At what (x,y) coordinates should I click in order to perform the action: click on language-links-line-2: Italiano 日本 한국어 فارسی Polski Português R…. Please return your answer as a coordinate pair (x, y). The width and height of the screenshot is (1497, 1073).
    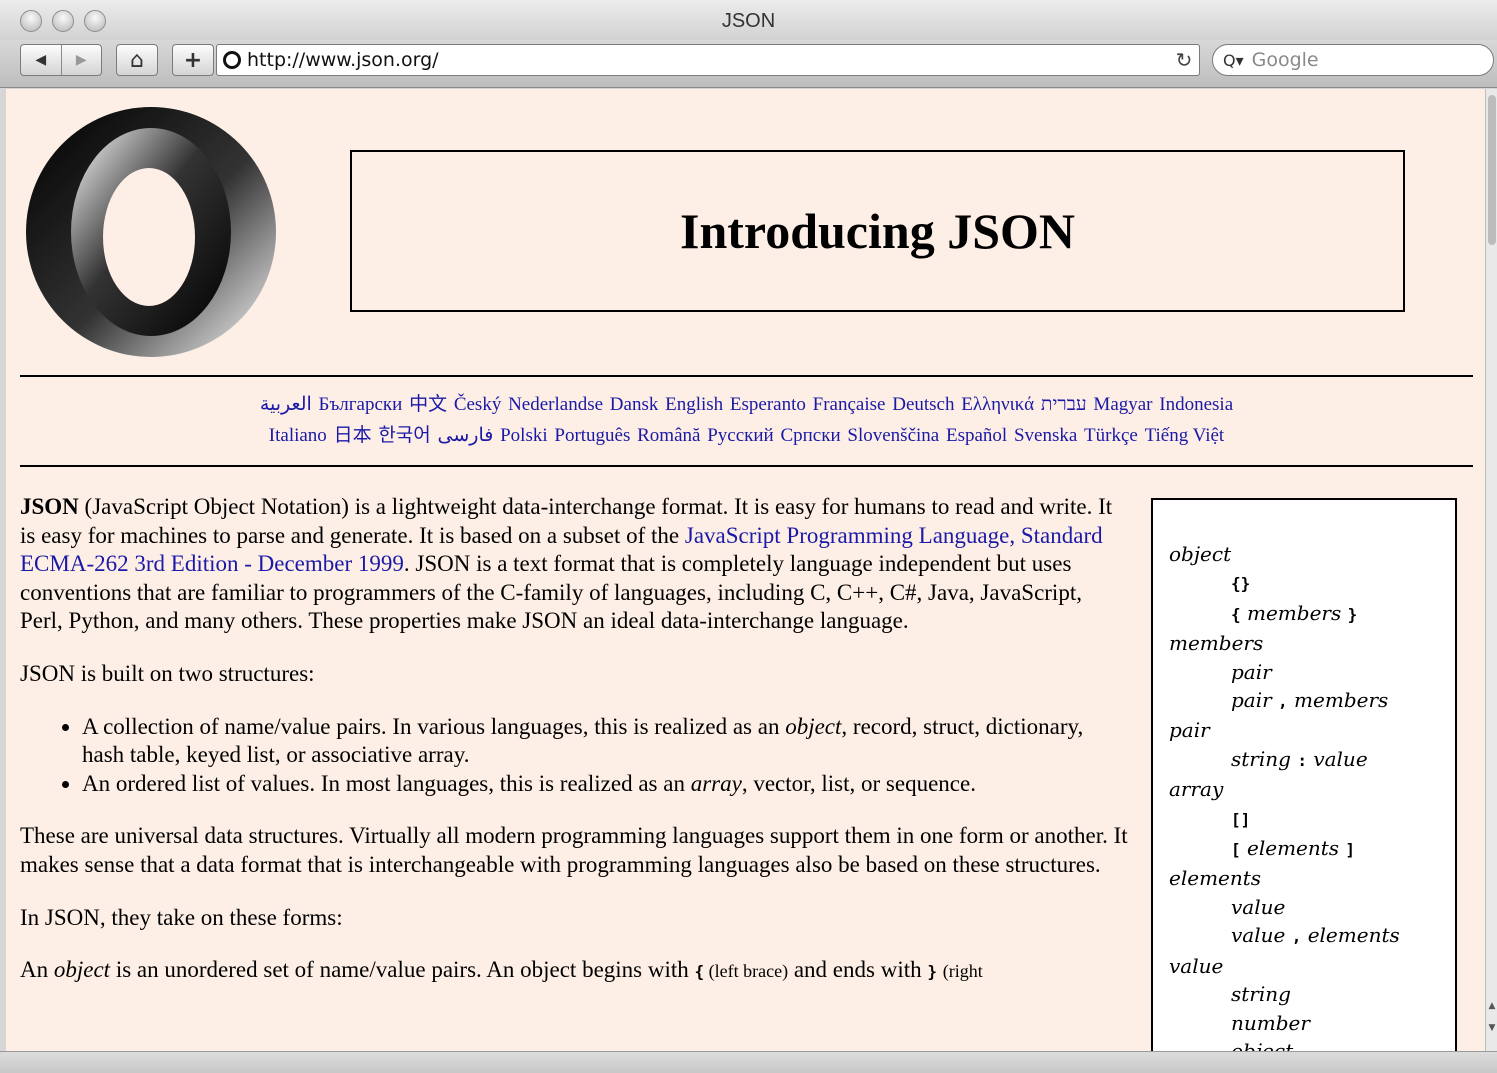
    Looking at the image, I should click on (746, 435).